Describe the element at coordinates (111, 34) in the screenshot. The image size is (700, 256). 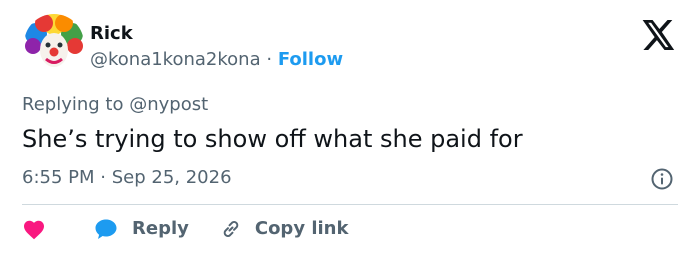
I see `author-name: Rick` at that location.